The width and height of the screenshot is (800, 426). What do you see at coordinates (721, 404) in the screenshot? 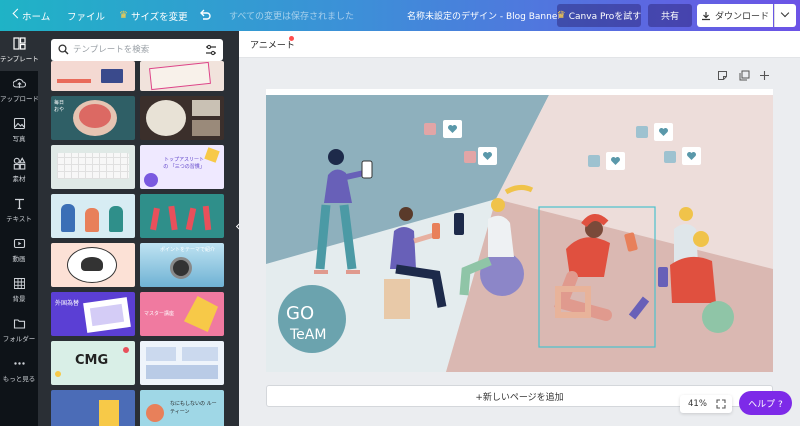
I see `fullscreen-icon` at bounding box center [721, 404].